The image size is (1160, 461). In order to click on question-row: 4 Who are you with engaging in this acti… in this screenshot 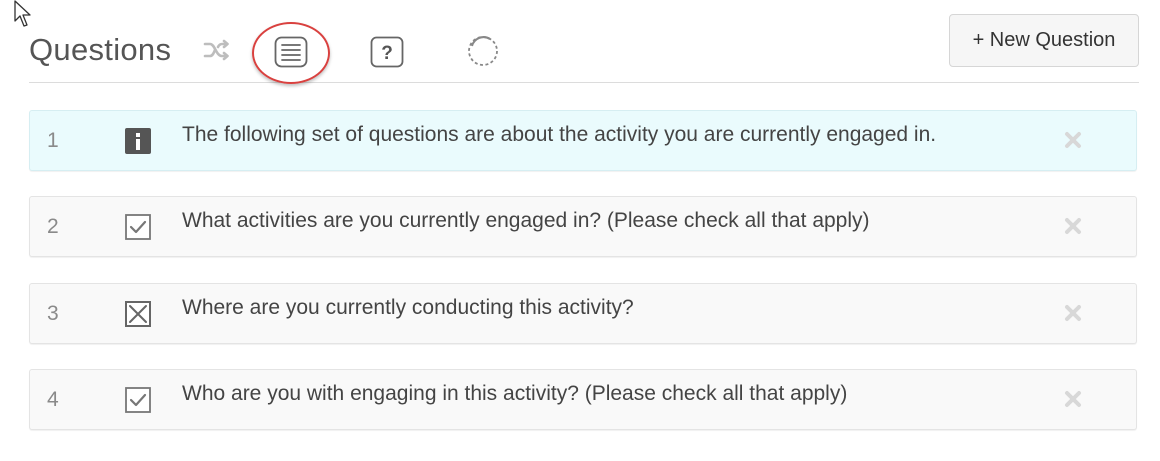, I will do `click(583, 399)`.